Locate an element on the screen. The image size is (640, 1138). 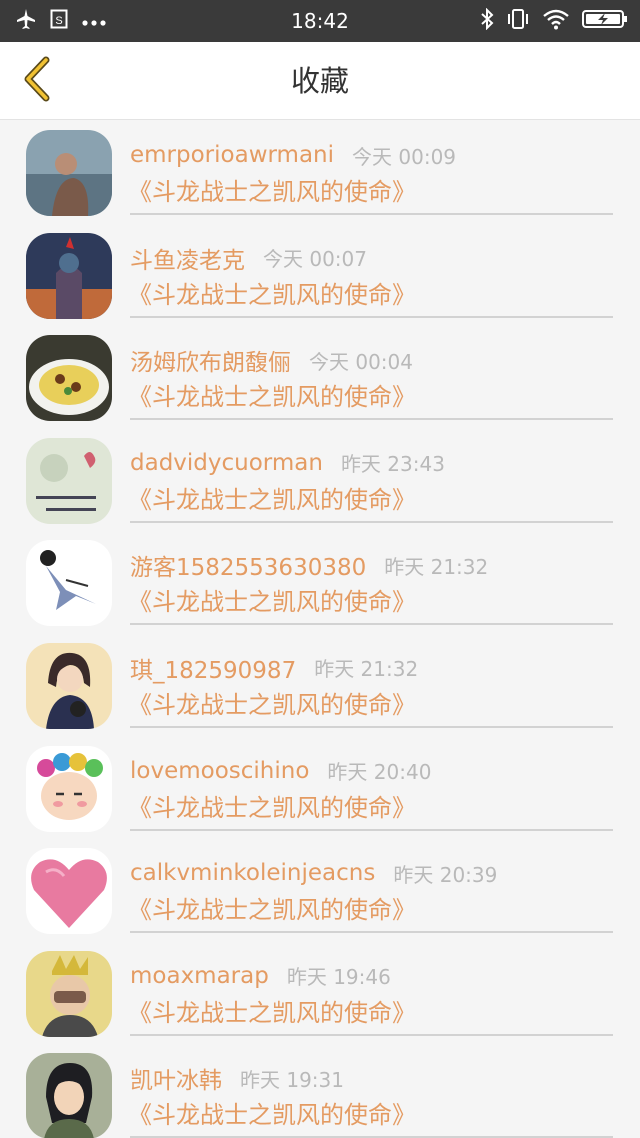
username: 游客1582553630380 is located at coordinates (248, 565).